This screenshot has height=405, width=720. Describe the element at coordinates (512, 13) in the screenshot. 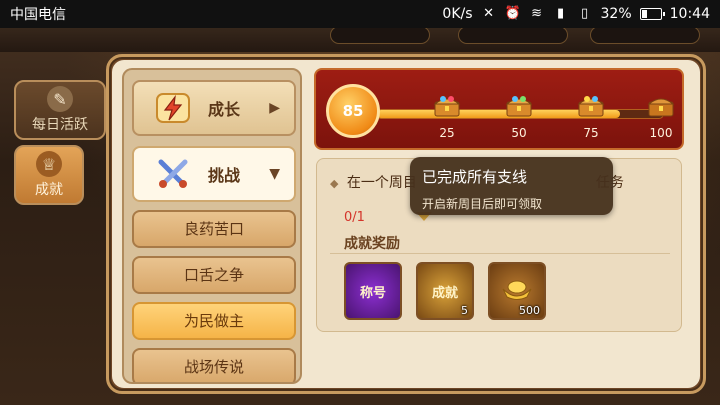

I see `alarm-icon: ⏰` at that location.